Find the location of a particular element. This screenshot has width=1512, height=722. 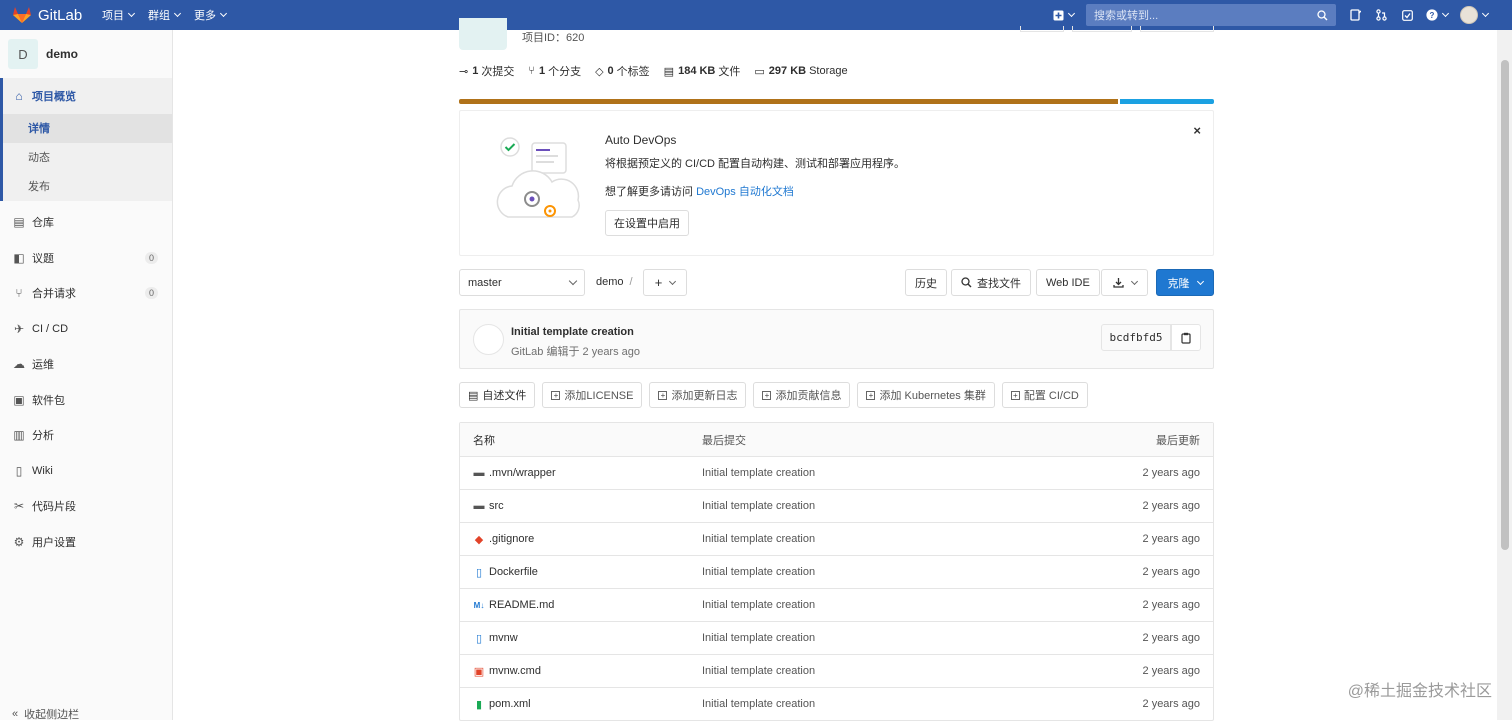

commit-sha: bcdfbfd5 is located at coordinates (1136, 337).